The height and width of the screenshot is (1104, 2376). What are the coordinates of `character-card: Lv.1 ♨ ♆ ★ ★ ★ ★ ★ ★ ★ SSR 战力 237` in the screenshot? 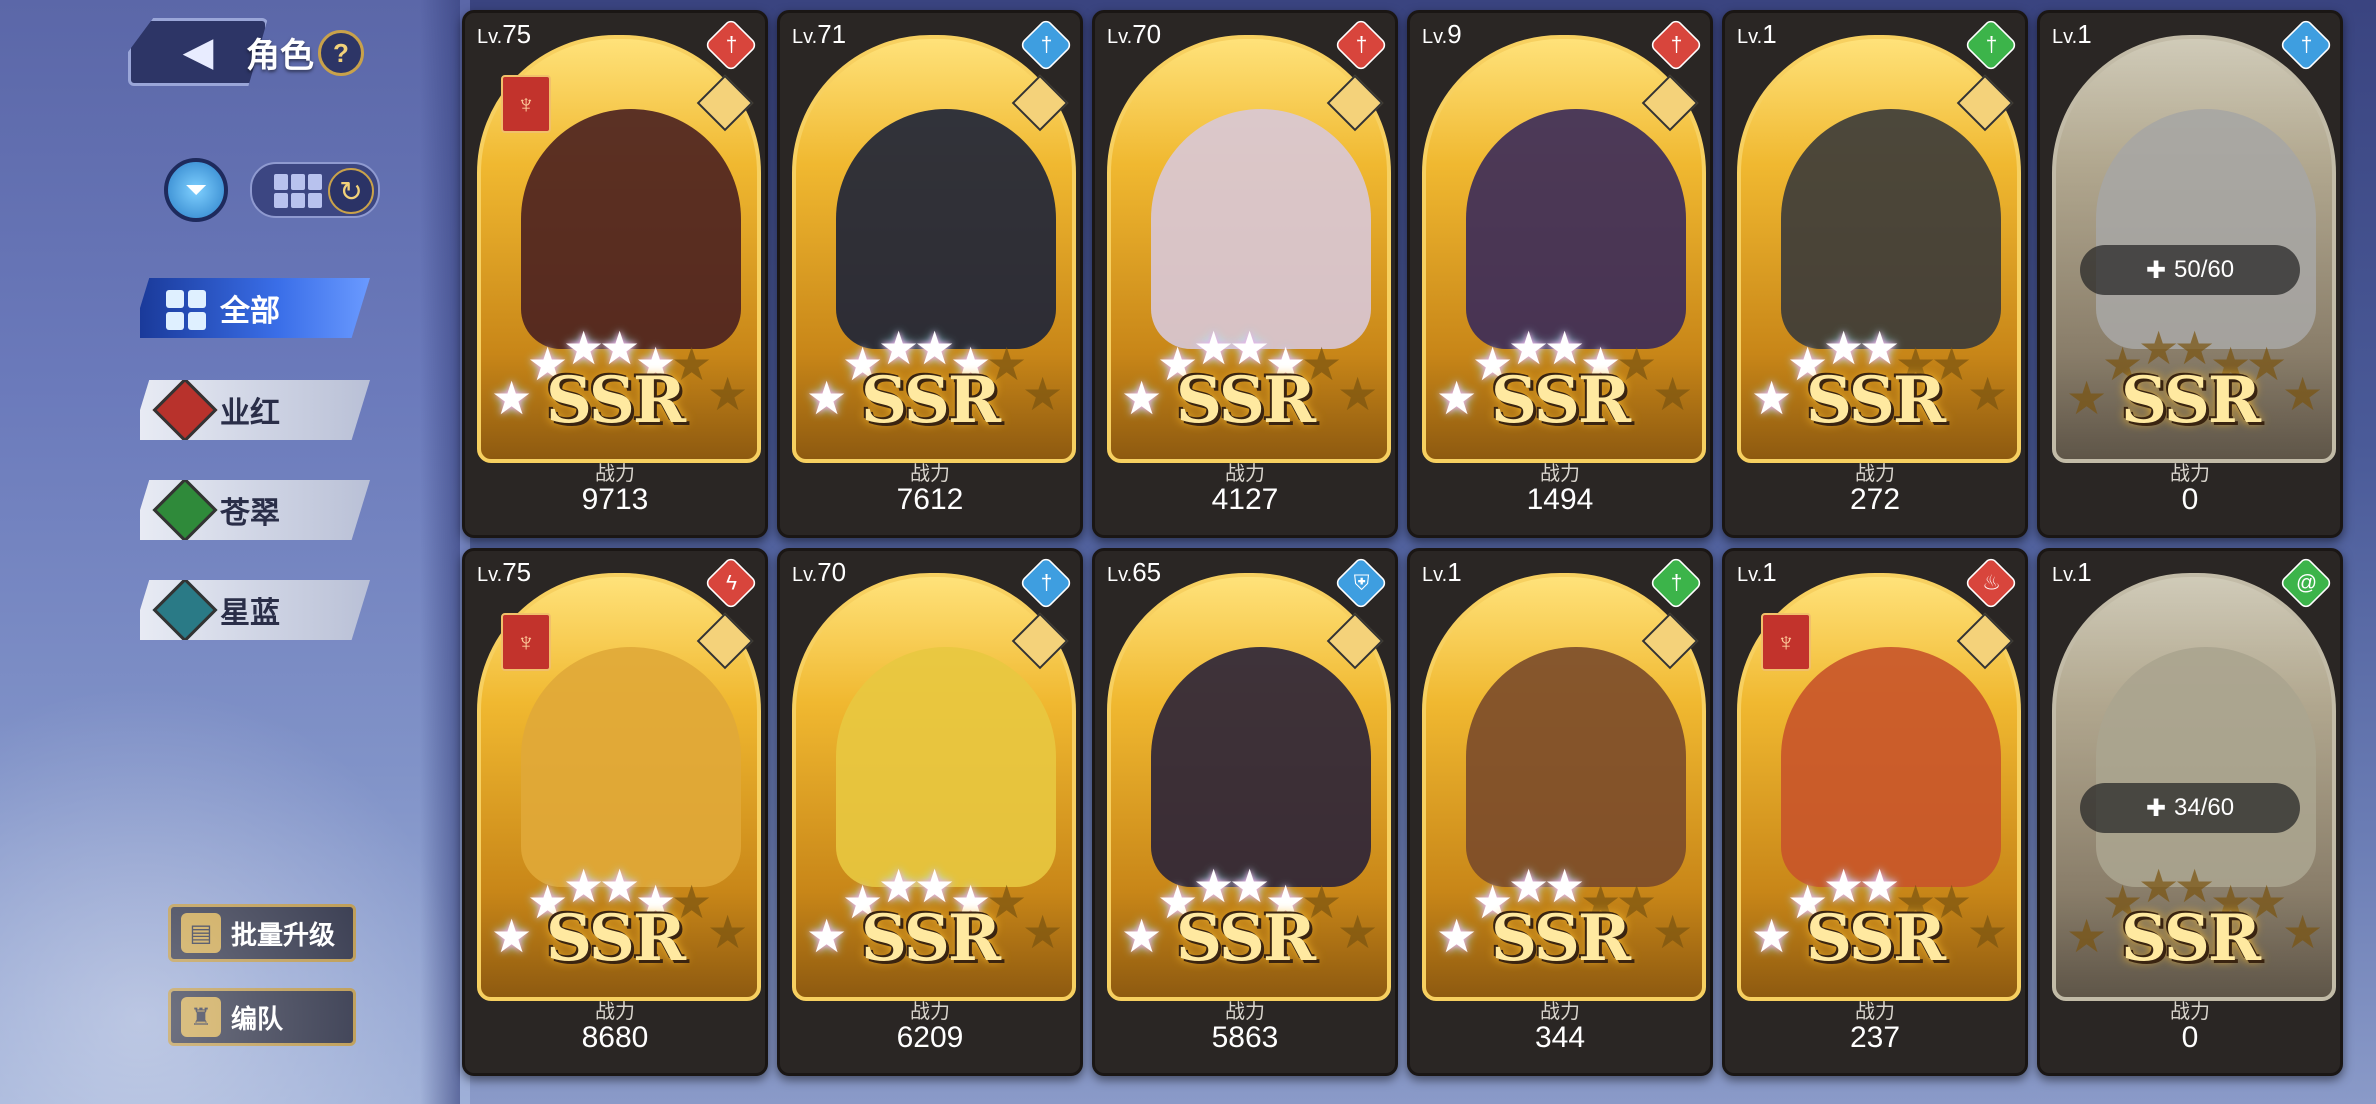 It's located at (1875, 812).